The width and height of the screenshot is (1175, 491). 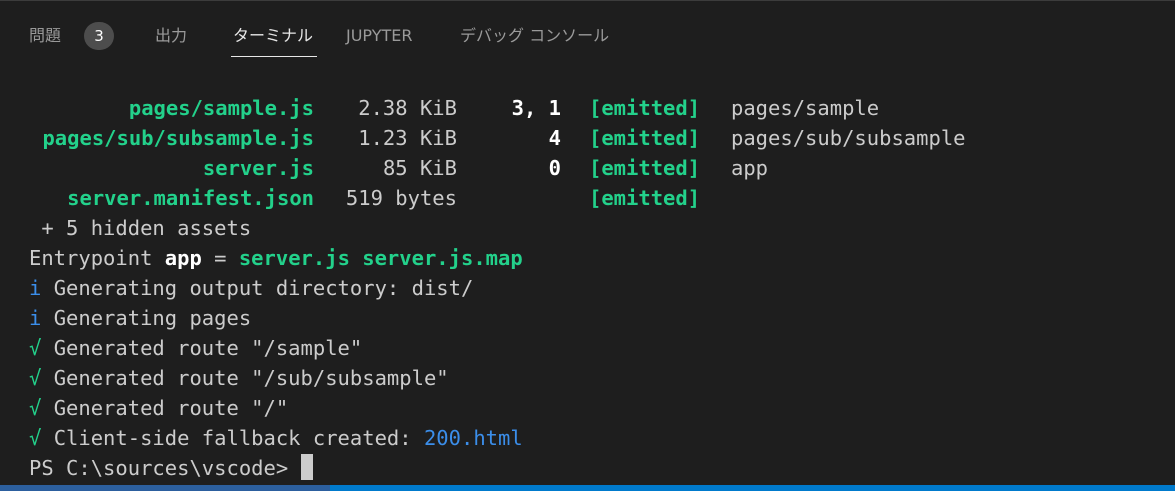 I want to click on asset-size: 1.23 KiB, so click(x=407, y=138).